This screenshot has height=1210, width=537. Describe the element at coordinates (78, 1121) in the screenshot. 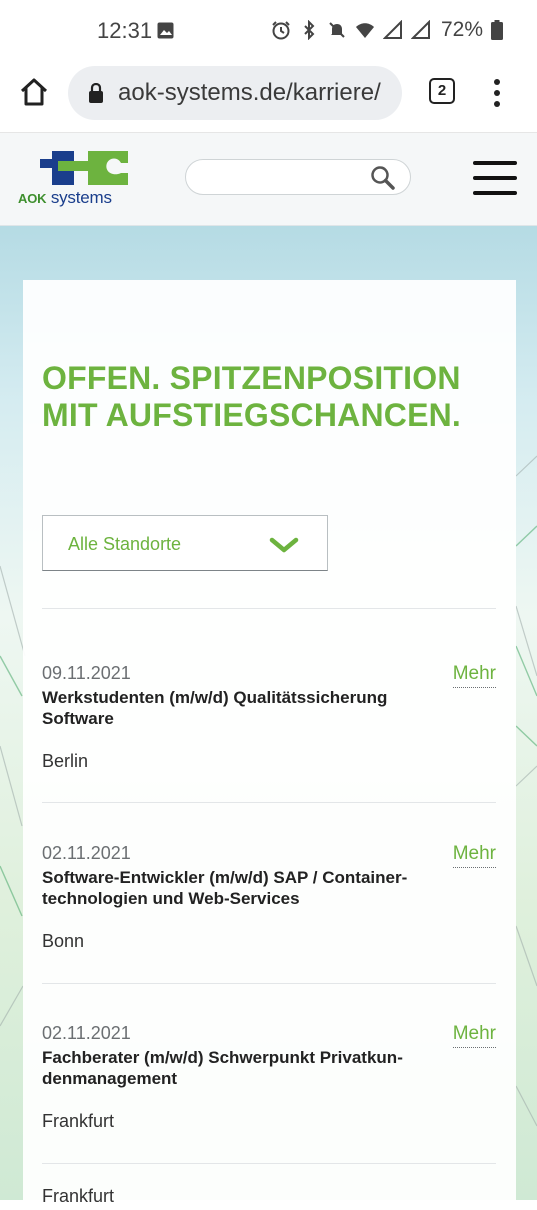

I see `job-location: Frankfurt` at that location.